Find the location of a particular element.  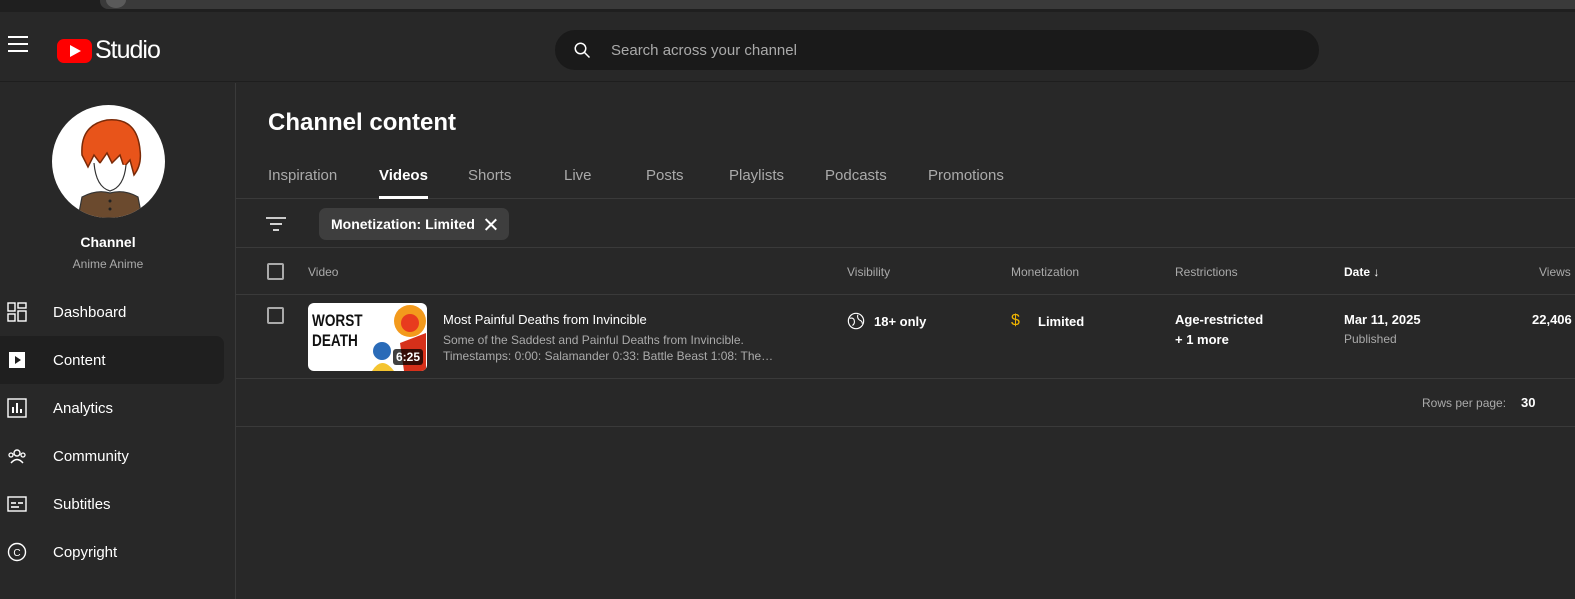

views-value: 22,406 is located at coordinates (1552, 319).